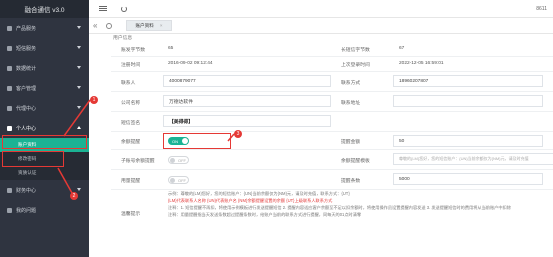 Image resolution: width=553 pixels, height=257 pixels. What do you see at coordinates (171, 48) in the screenshot?
I see `field-value: 65` at bounding box center [171, 48].